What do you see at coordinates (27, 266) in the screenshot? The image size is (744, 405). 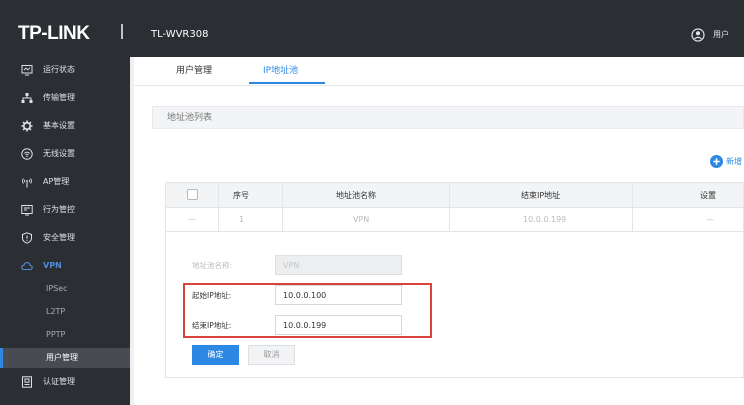 I see `cloud-icon` at bounding box center [27, 266].